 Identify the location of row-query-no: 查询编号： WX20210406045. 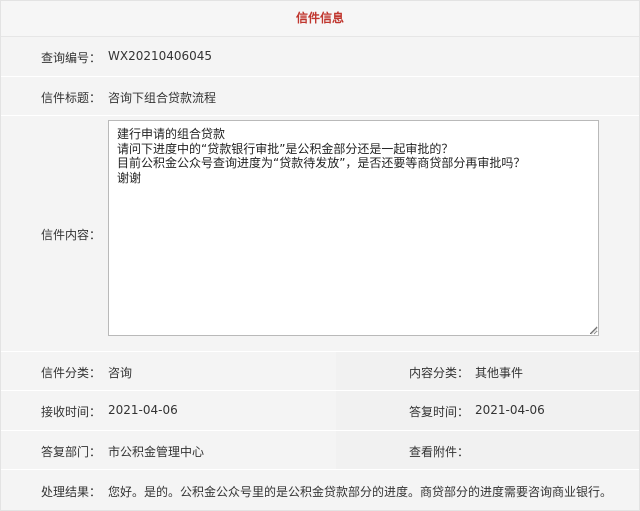
(320, 57).